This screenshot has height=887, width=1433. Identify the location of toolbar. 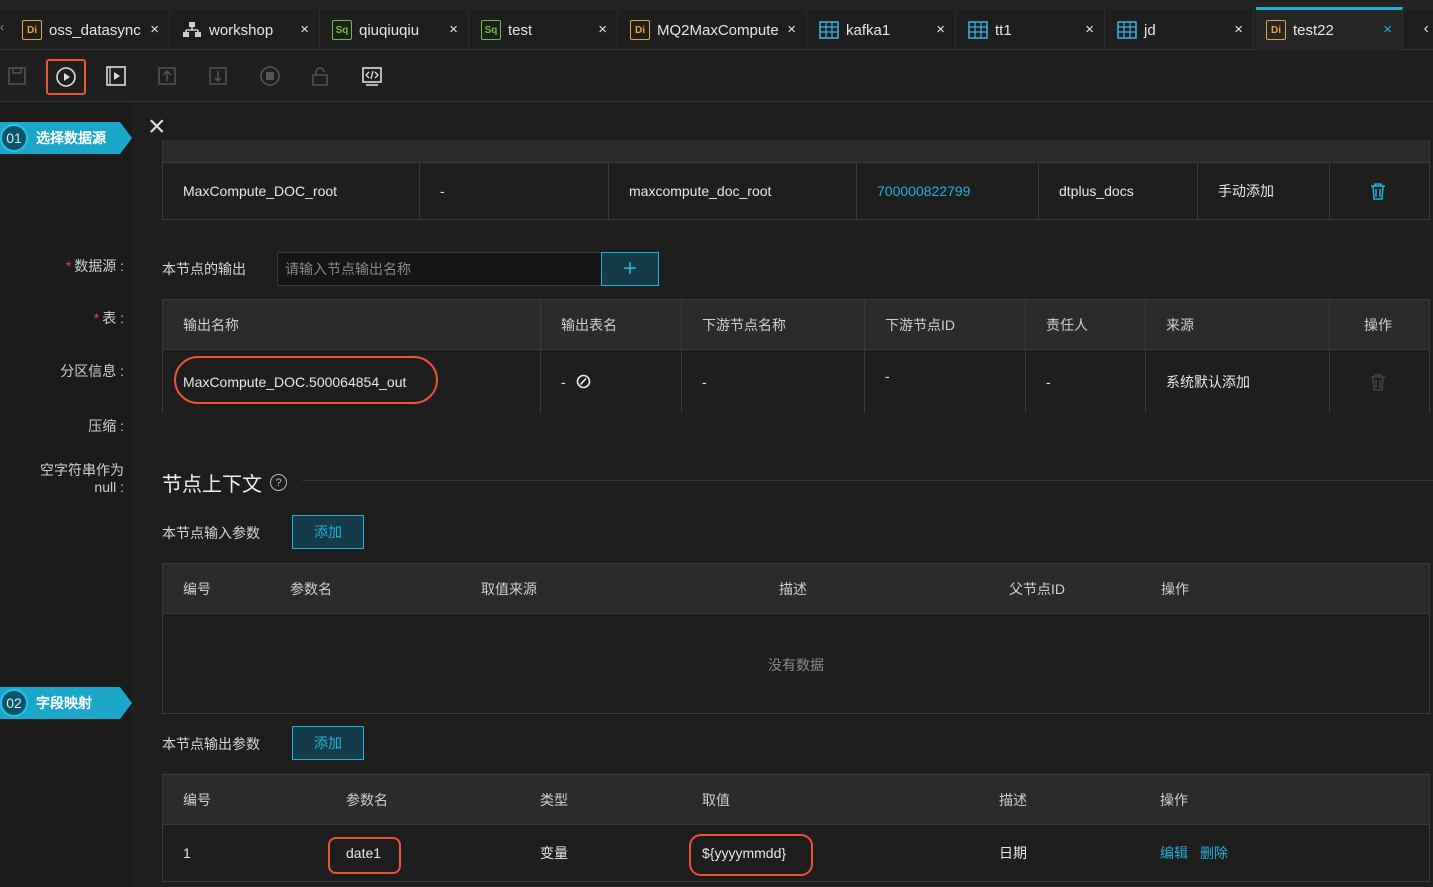
(716, 76).